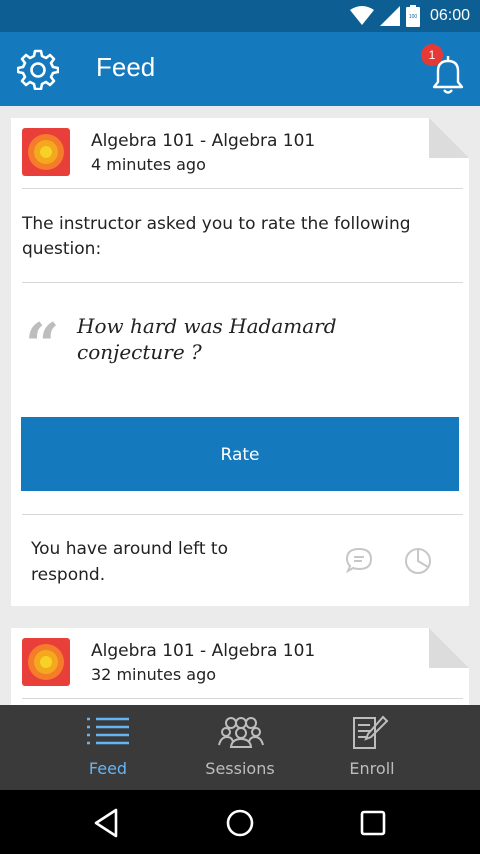  I want to click on home-icon, so click(240, 823).